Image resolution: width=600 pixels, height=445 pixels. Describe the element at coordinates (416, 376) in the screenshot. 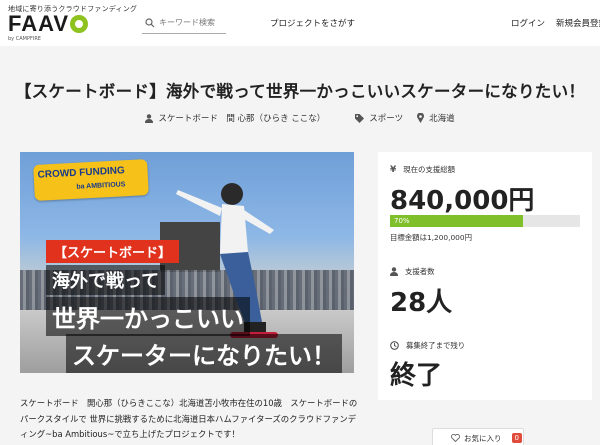

I see `remaining-value: 終了` at that location.